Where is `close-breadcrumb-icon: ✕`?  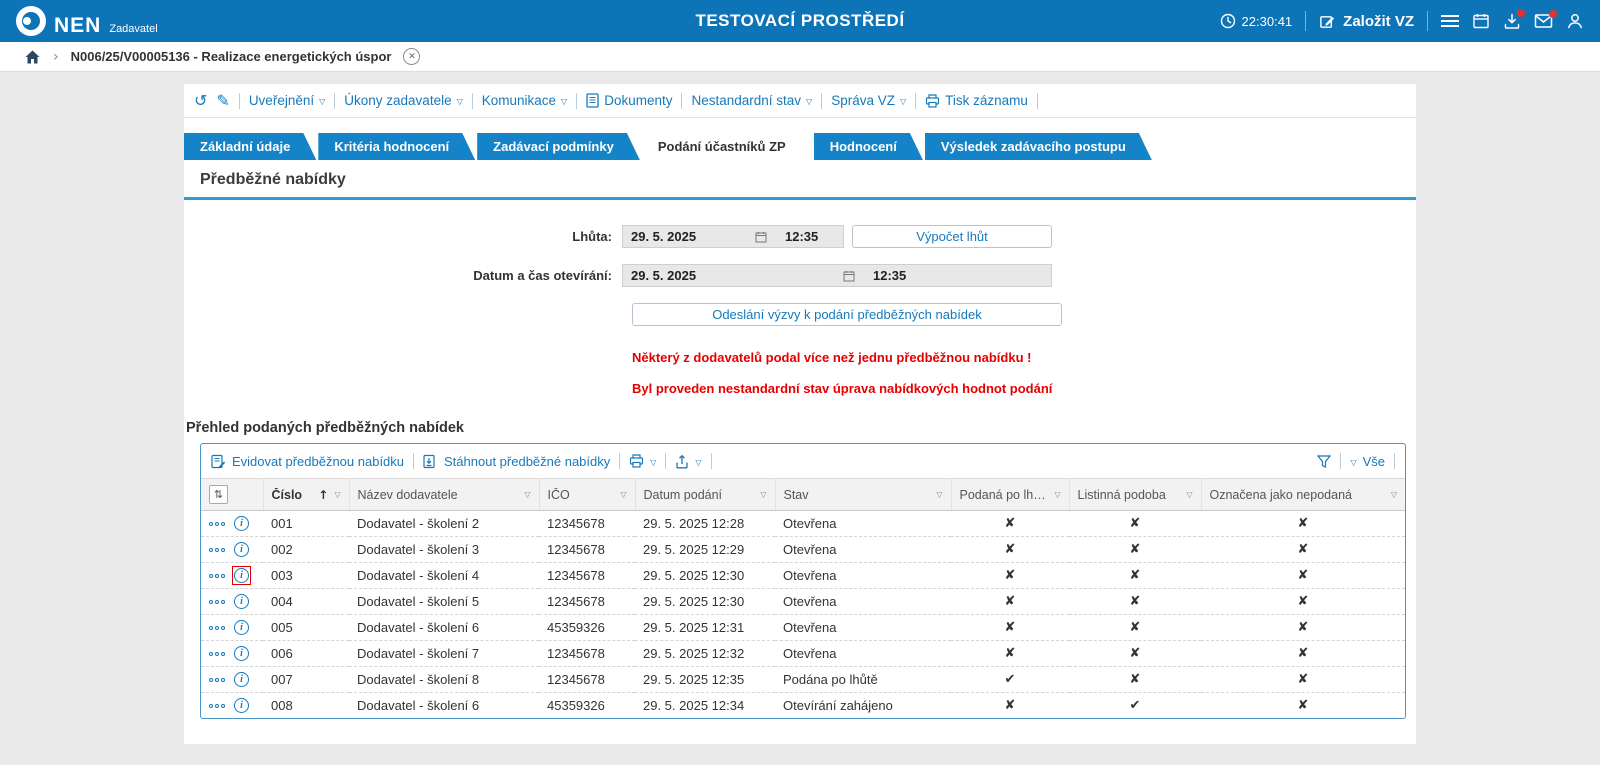 close-breadcrumb-icon: ✕ is located at coordinates (412, 56).